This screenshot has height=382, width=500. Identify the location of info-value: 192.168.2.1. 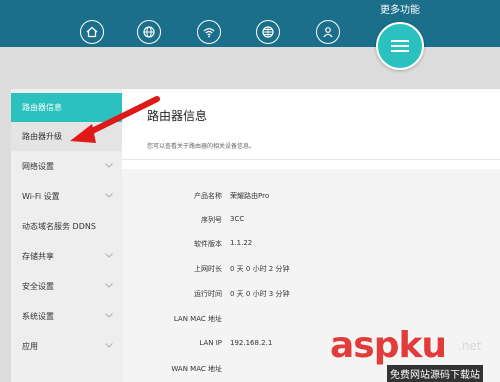
(251, 343).